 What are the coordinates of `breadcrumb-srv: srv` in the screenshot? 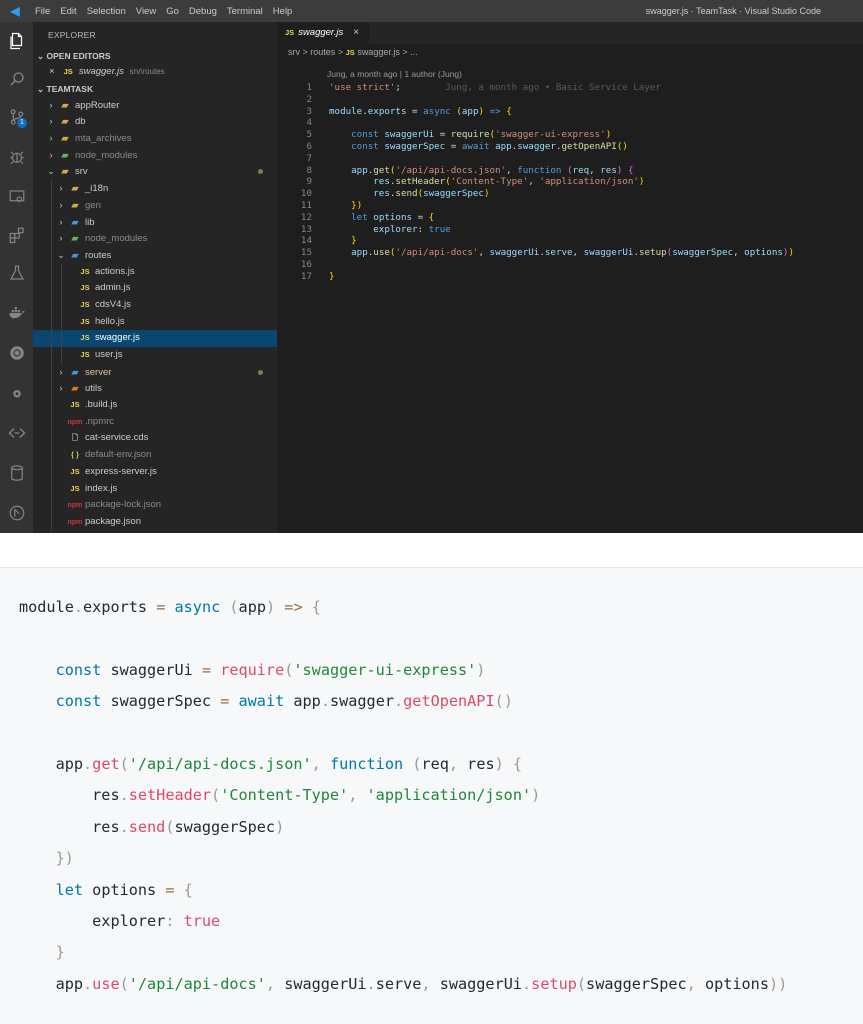 It's located at (294, 52).